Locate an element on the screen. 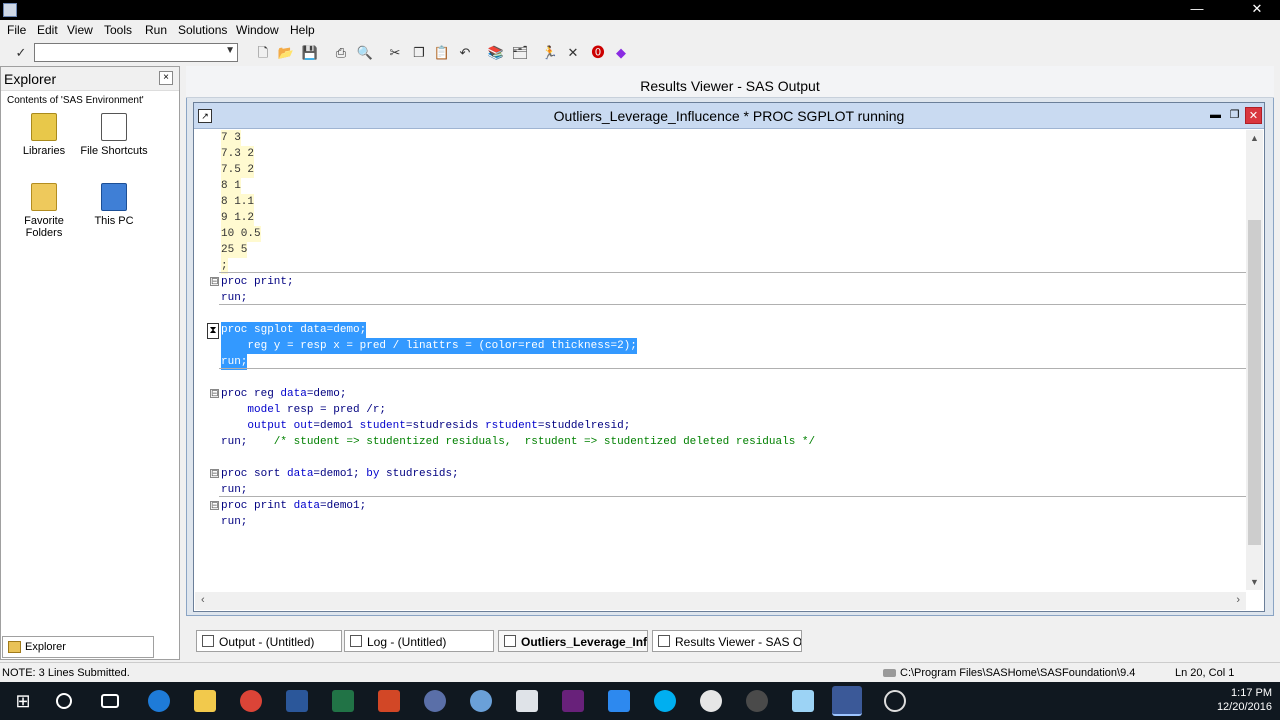  task-view-icon is located at coordinates (110, 701).